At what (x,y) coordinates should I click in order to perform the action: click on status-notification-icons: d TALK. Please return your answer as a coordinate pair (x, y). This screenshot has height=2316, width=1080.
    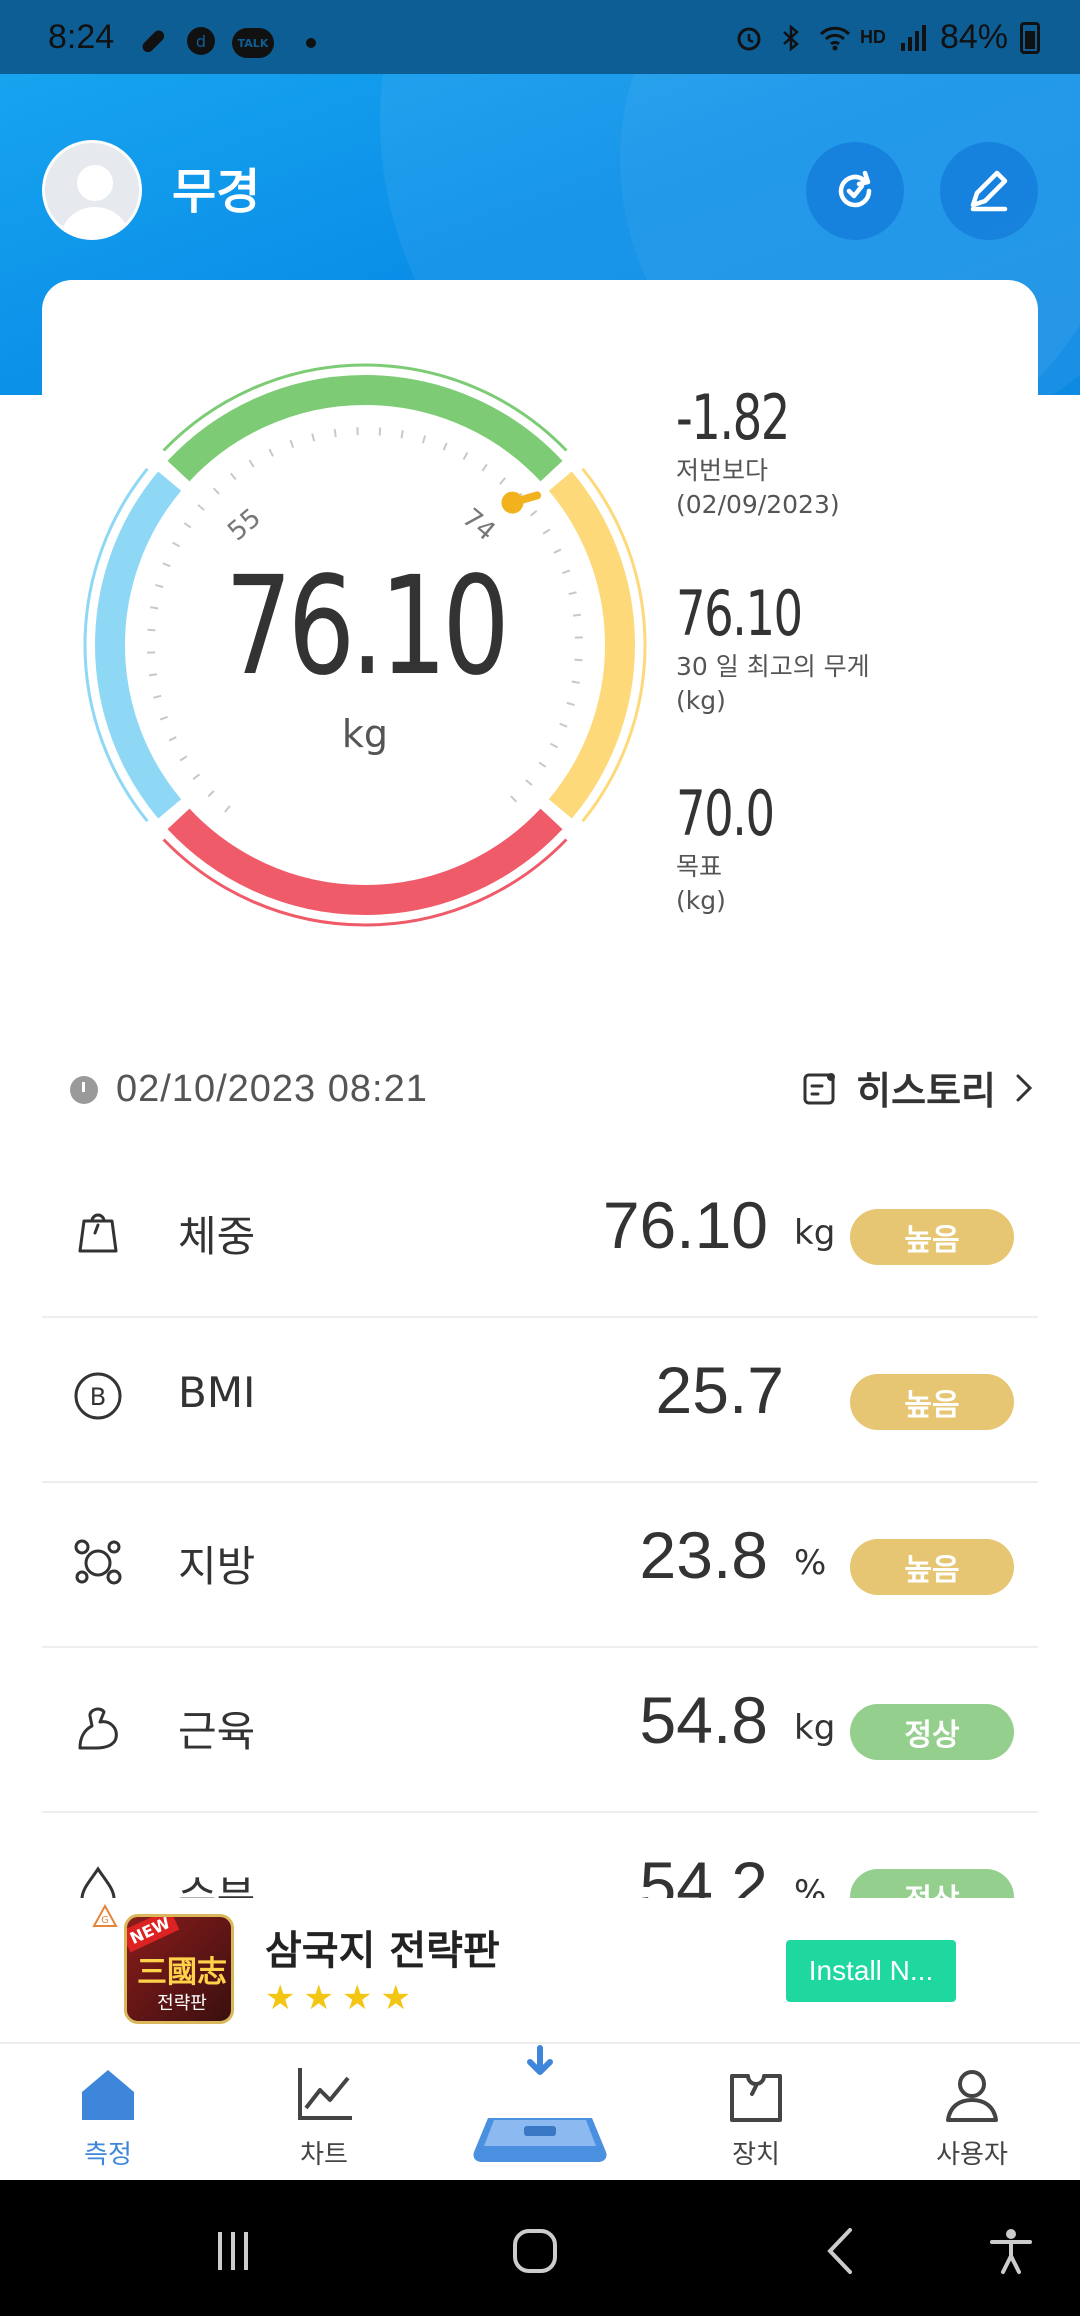
    Looking at the image, I should click on (226, 43).